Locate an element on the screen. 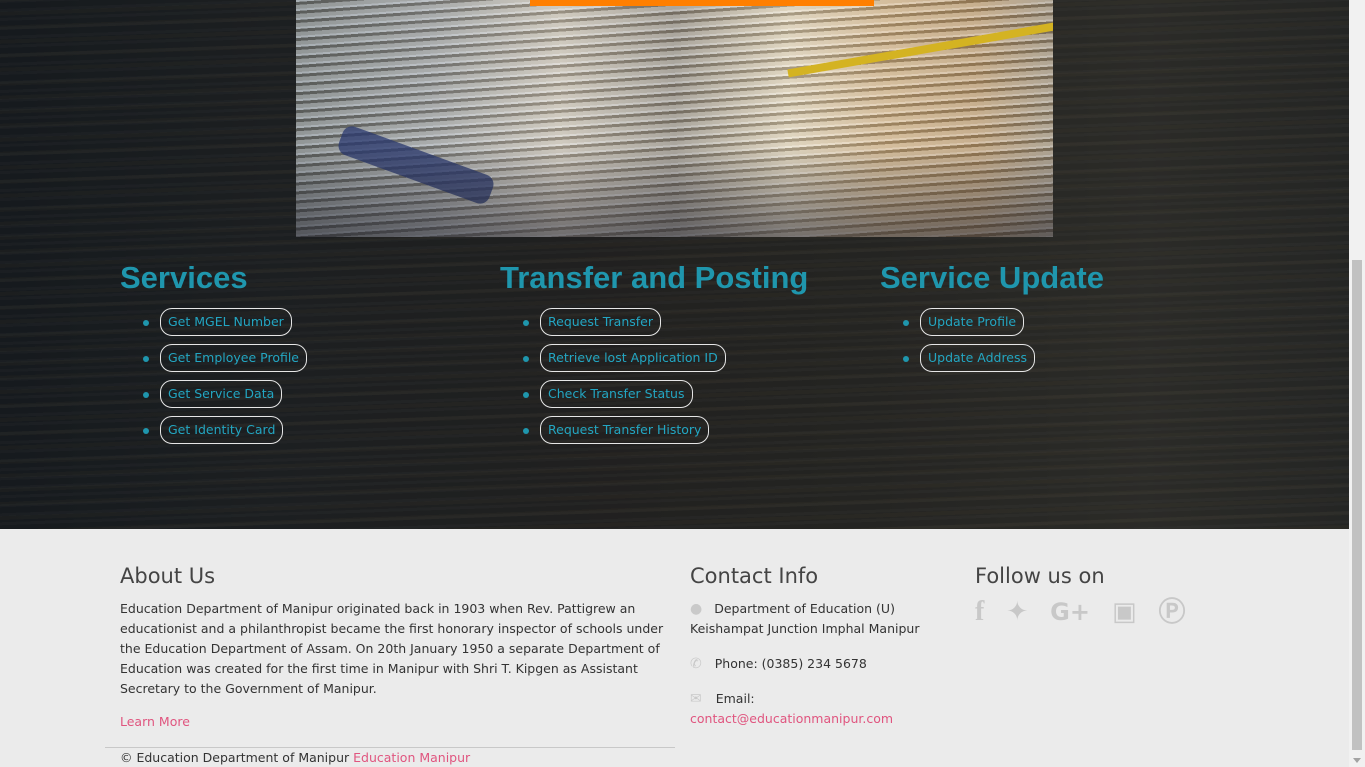  footer-divider is located at coordinates (390, 747).